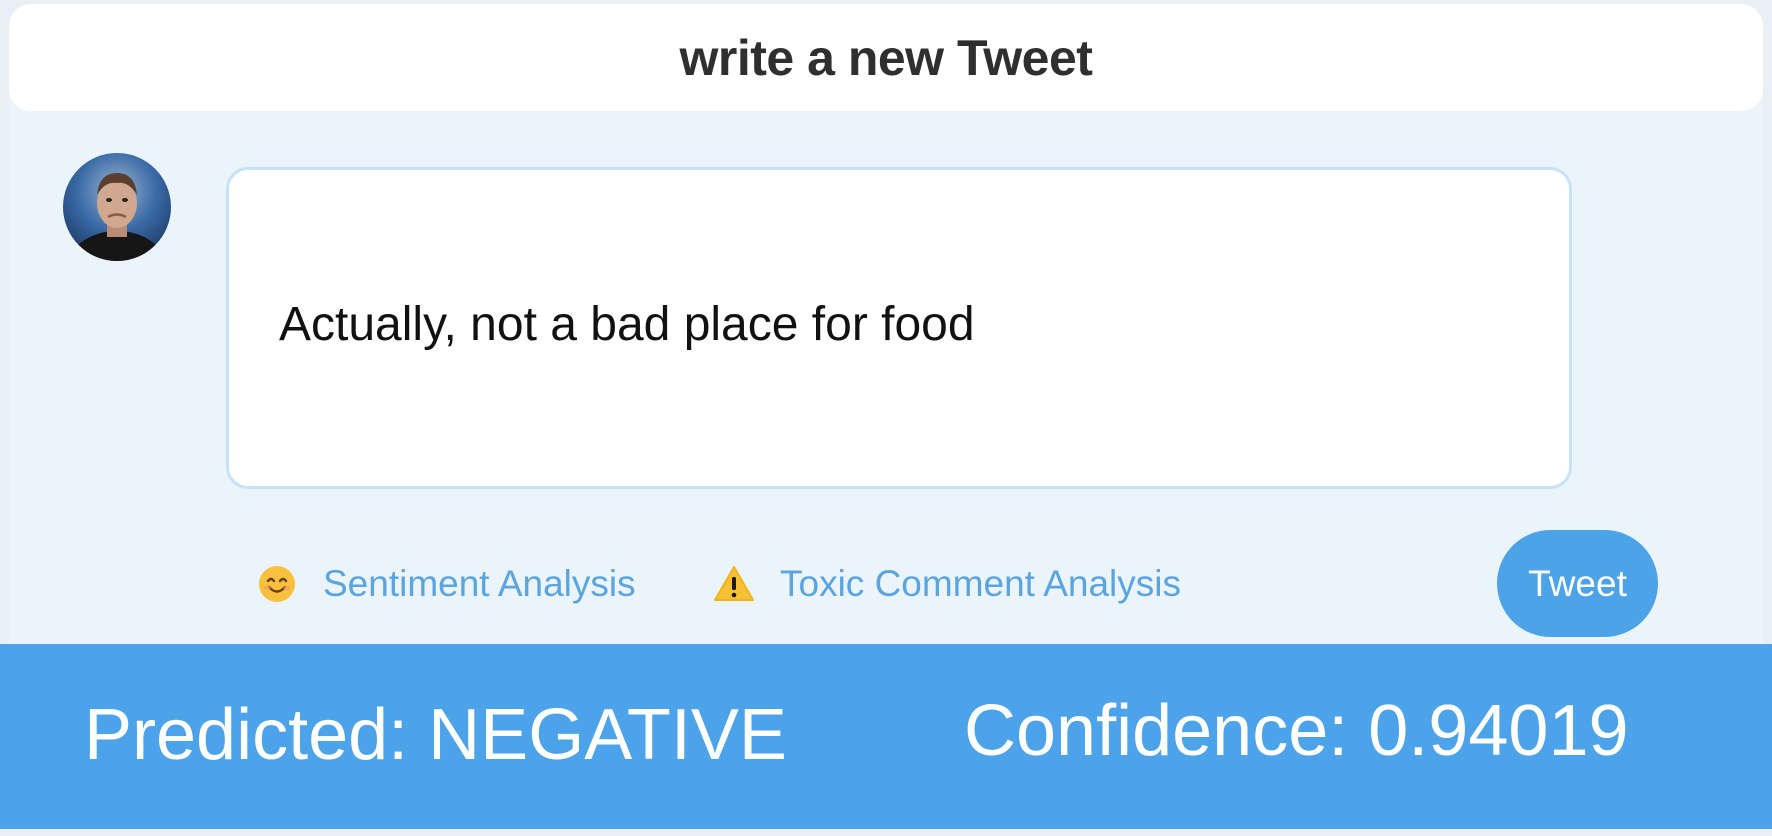 This screenshot has width=1772, height=836. I want to click on avatar, so click(117, 207).